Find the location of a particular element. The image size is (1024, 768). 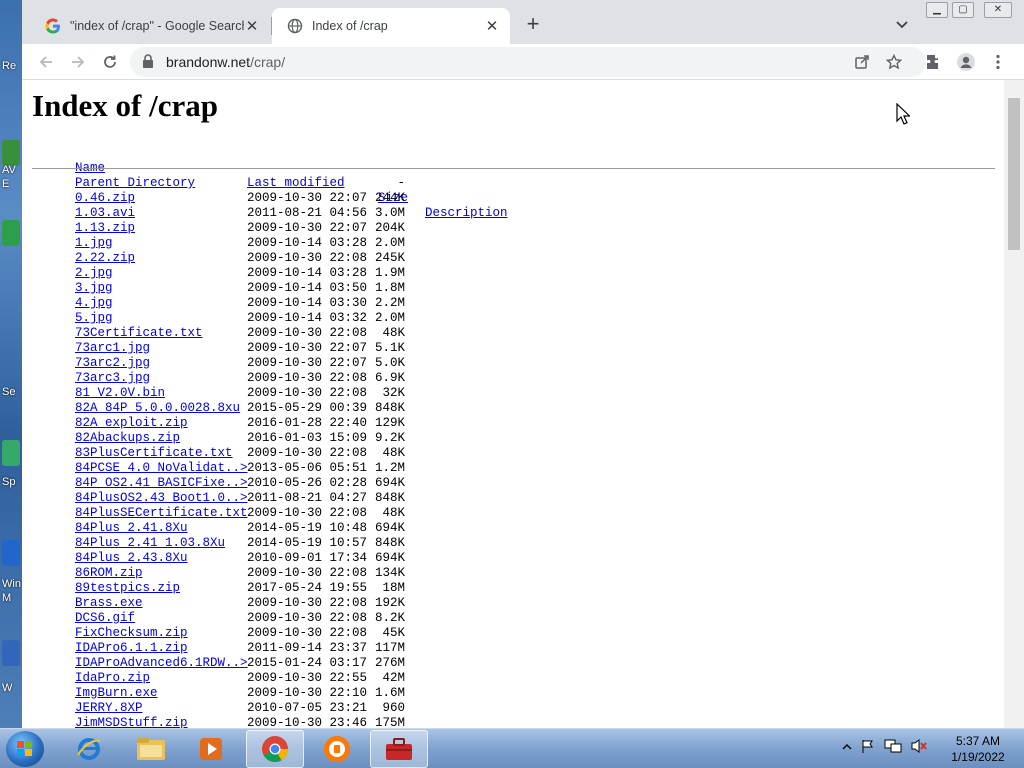

profile-avatar-icon is located at coordinates (966, 62).